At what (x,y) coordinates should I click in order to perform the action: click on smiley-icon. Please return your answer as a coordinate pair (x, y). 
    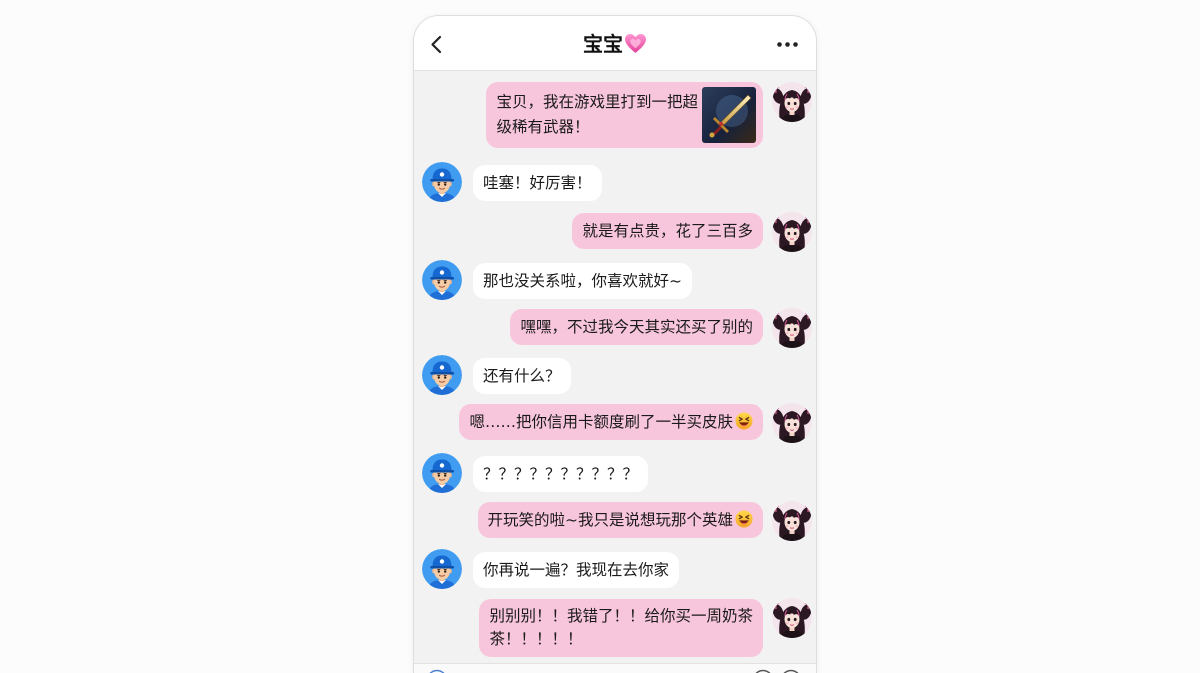
    Looking at the image, I should click on (763, 671).